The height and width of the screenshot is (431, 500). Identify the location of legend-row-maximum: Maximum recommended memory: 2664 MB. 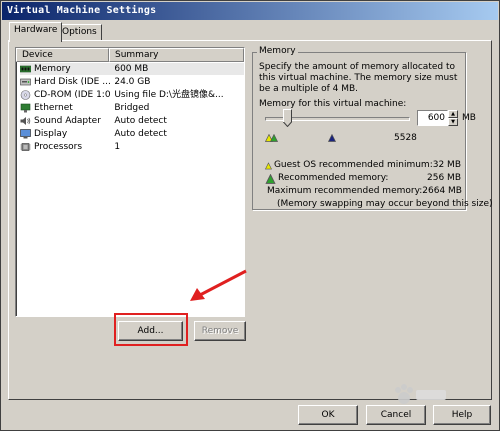
(363, 191).